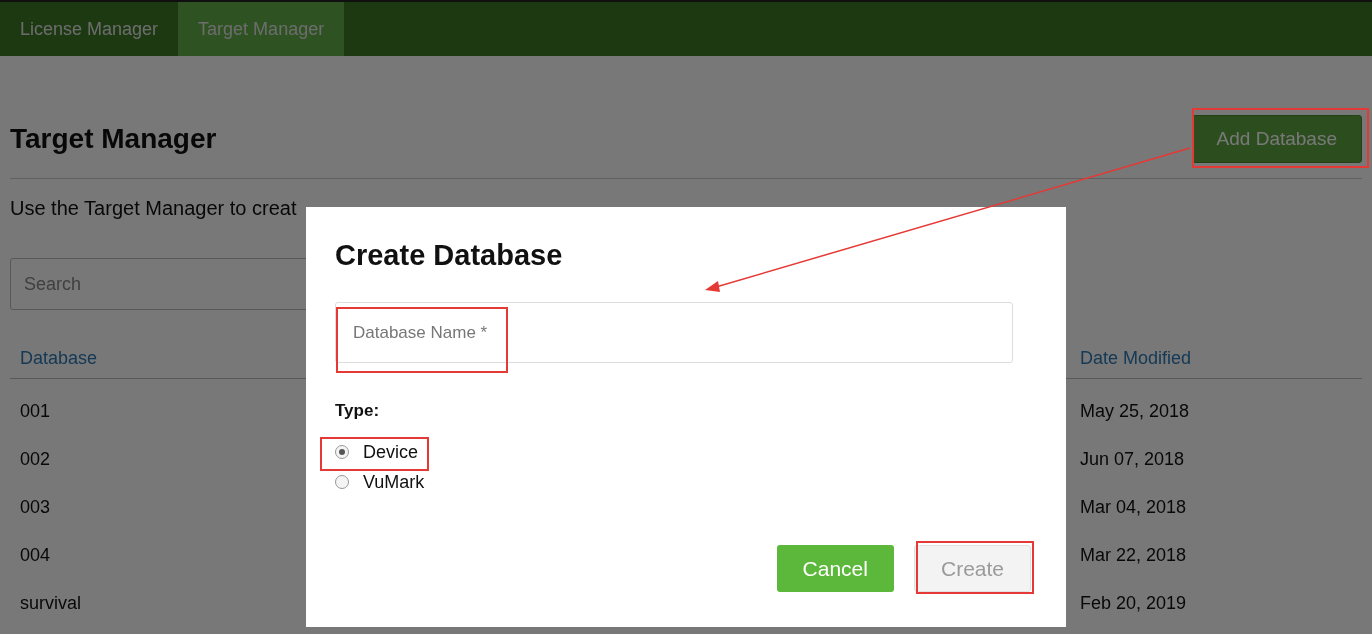 The width and height of the screenshot is (1372, 634). I want to click on table-cell: 003, so click(35, 507).